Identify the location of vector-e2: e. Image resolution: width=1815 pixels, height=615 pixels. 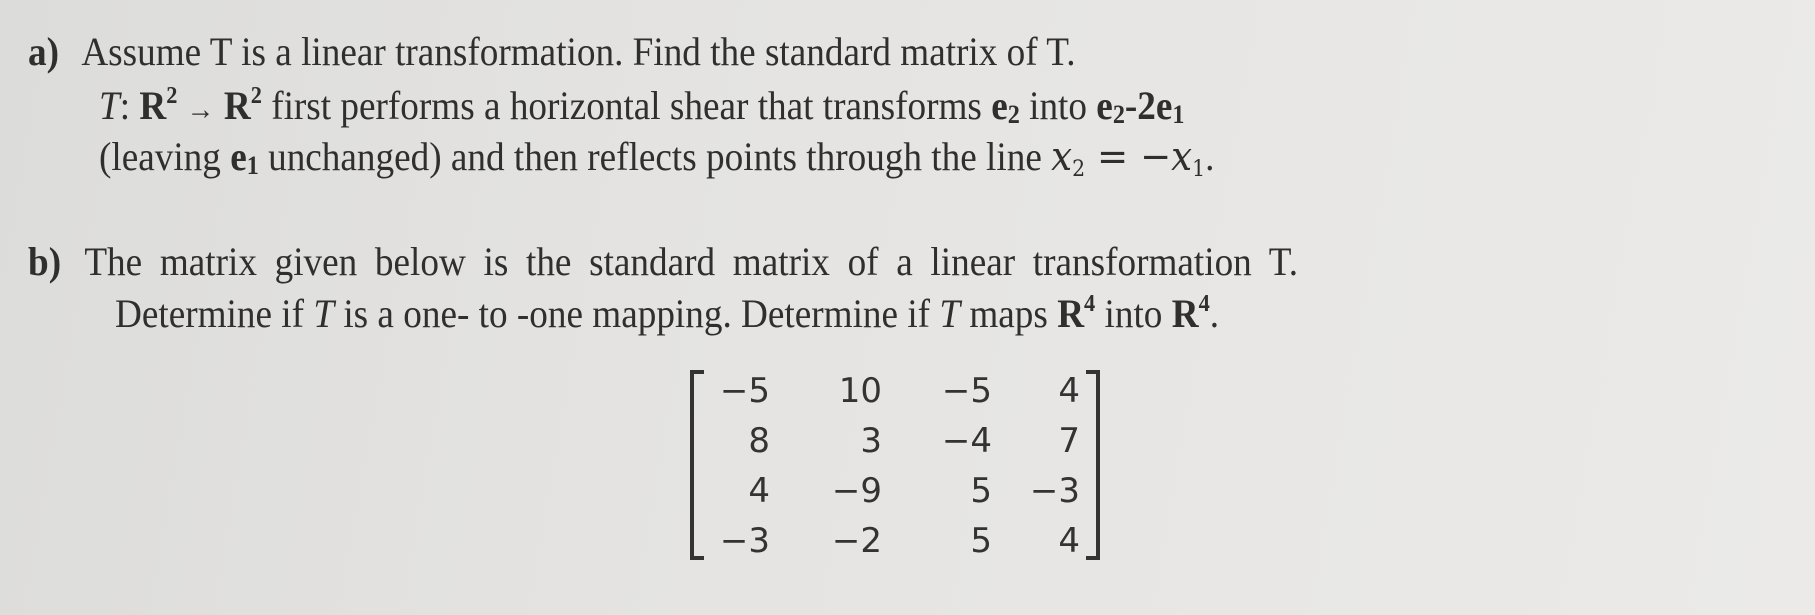
(999, 105).